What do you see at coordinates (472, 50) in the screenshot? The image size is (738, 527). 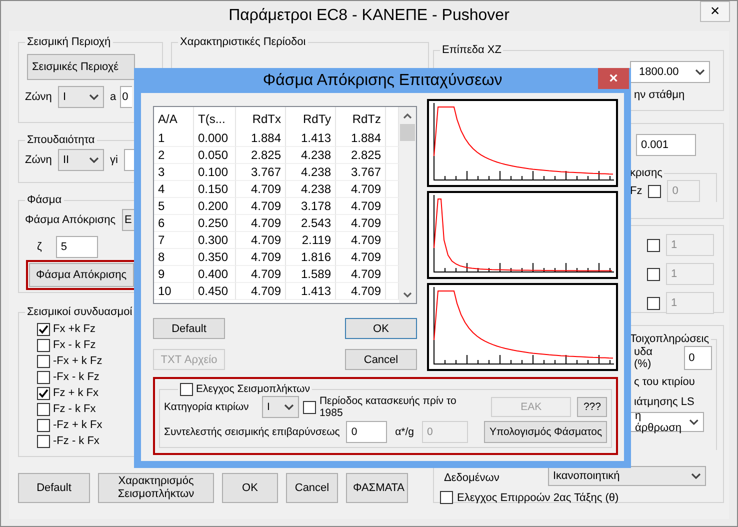 I see `group-legend: Επίπεδα XZ` at bounding box center [472, 50].